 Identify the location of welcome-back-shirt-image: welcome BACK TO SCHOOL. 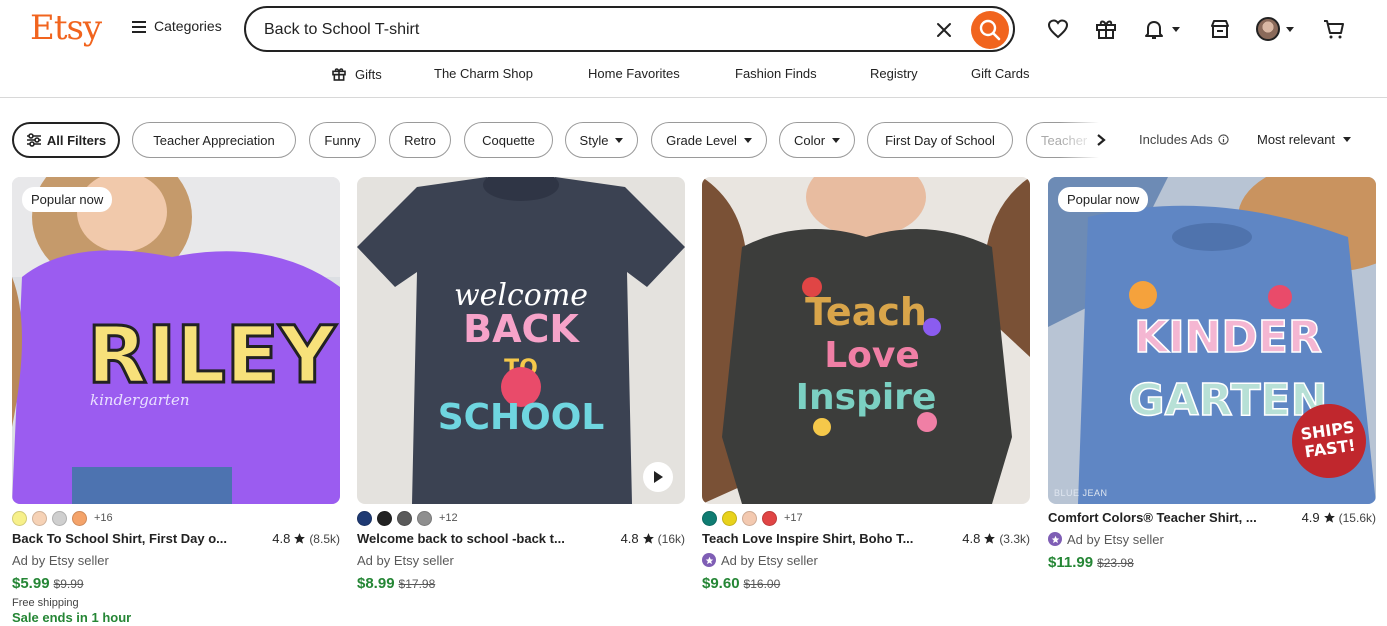
(521, 340).